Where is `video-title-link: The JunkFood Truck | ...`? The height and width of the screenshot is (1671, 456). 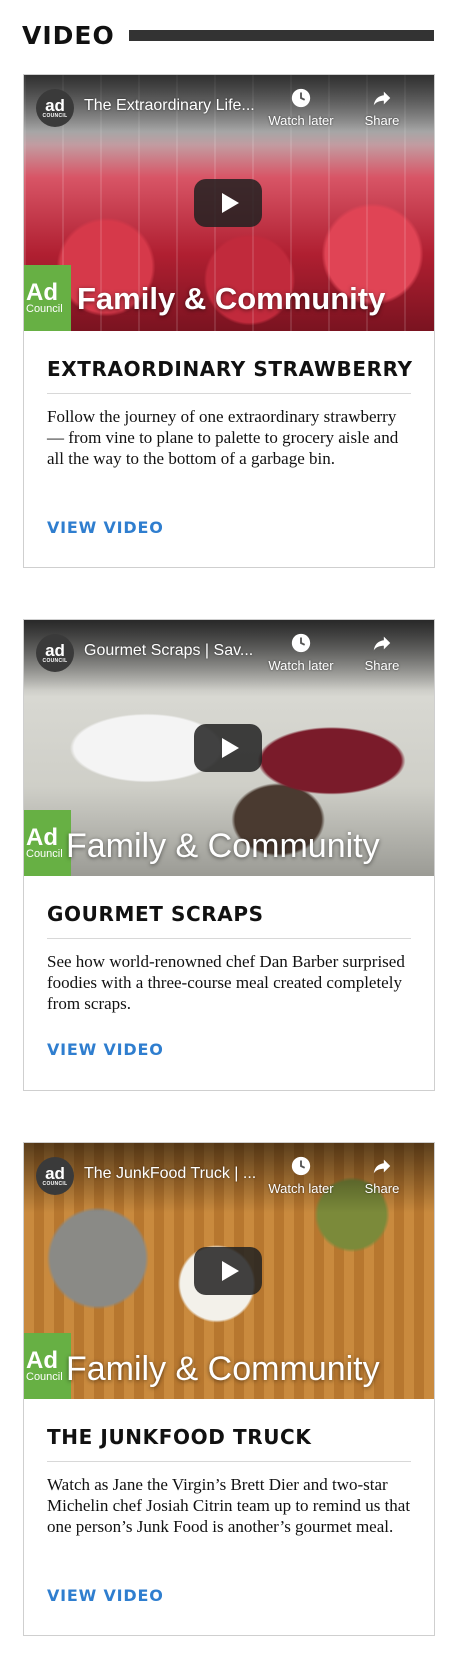
video-title-link: The JunkFood Truck | ... is located at coordinates (178, 1174).